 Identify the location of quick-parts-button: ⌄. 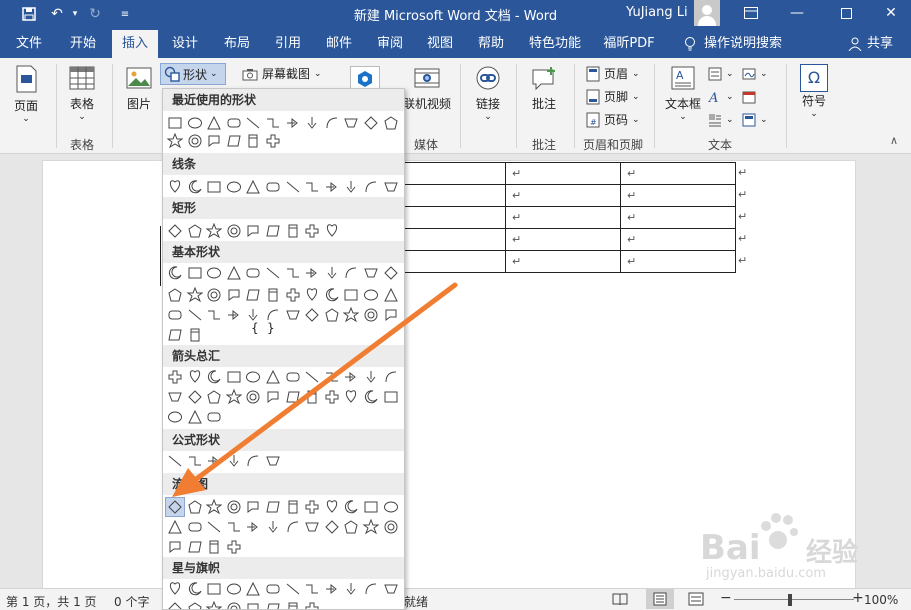
(721, 74).